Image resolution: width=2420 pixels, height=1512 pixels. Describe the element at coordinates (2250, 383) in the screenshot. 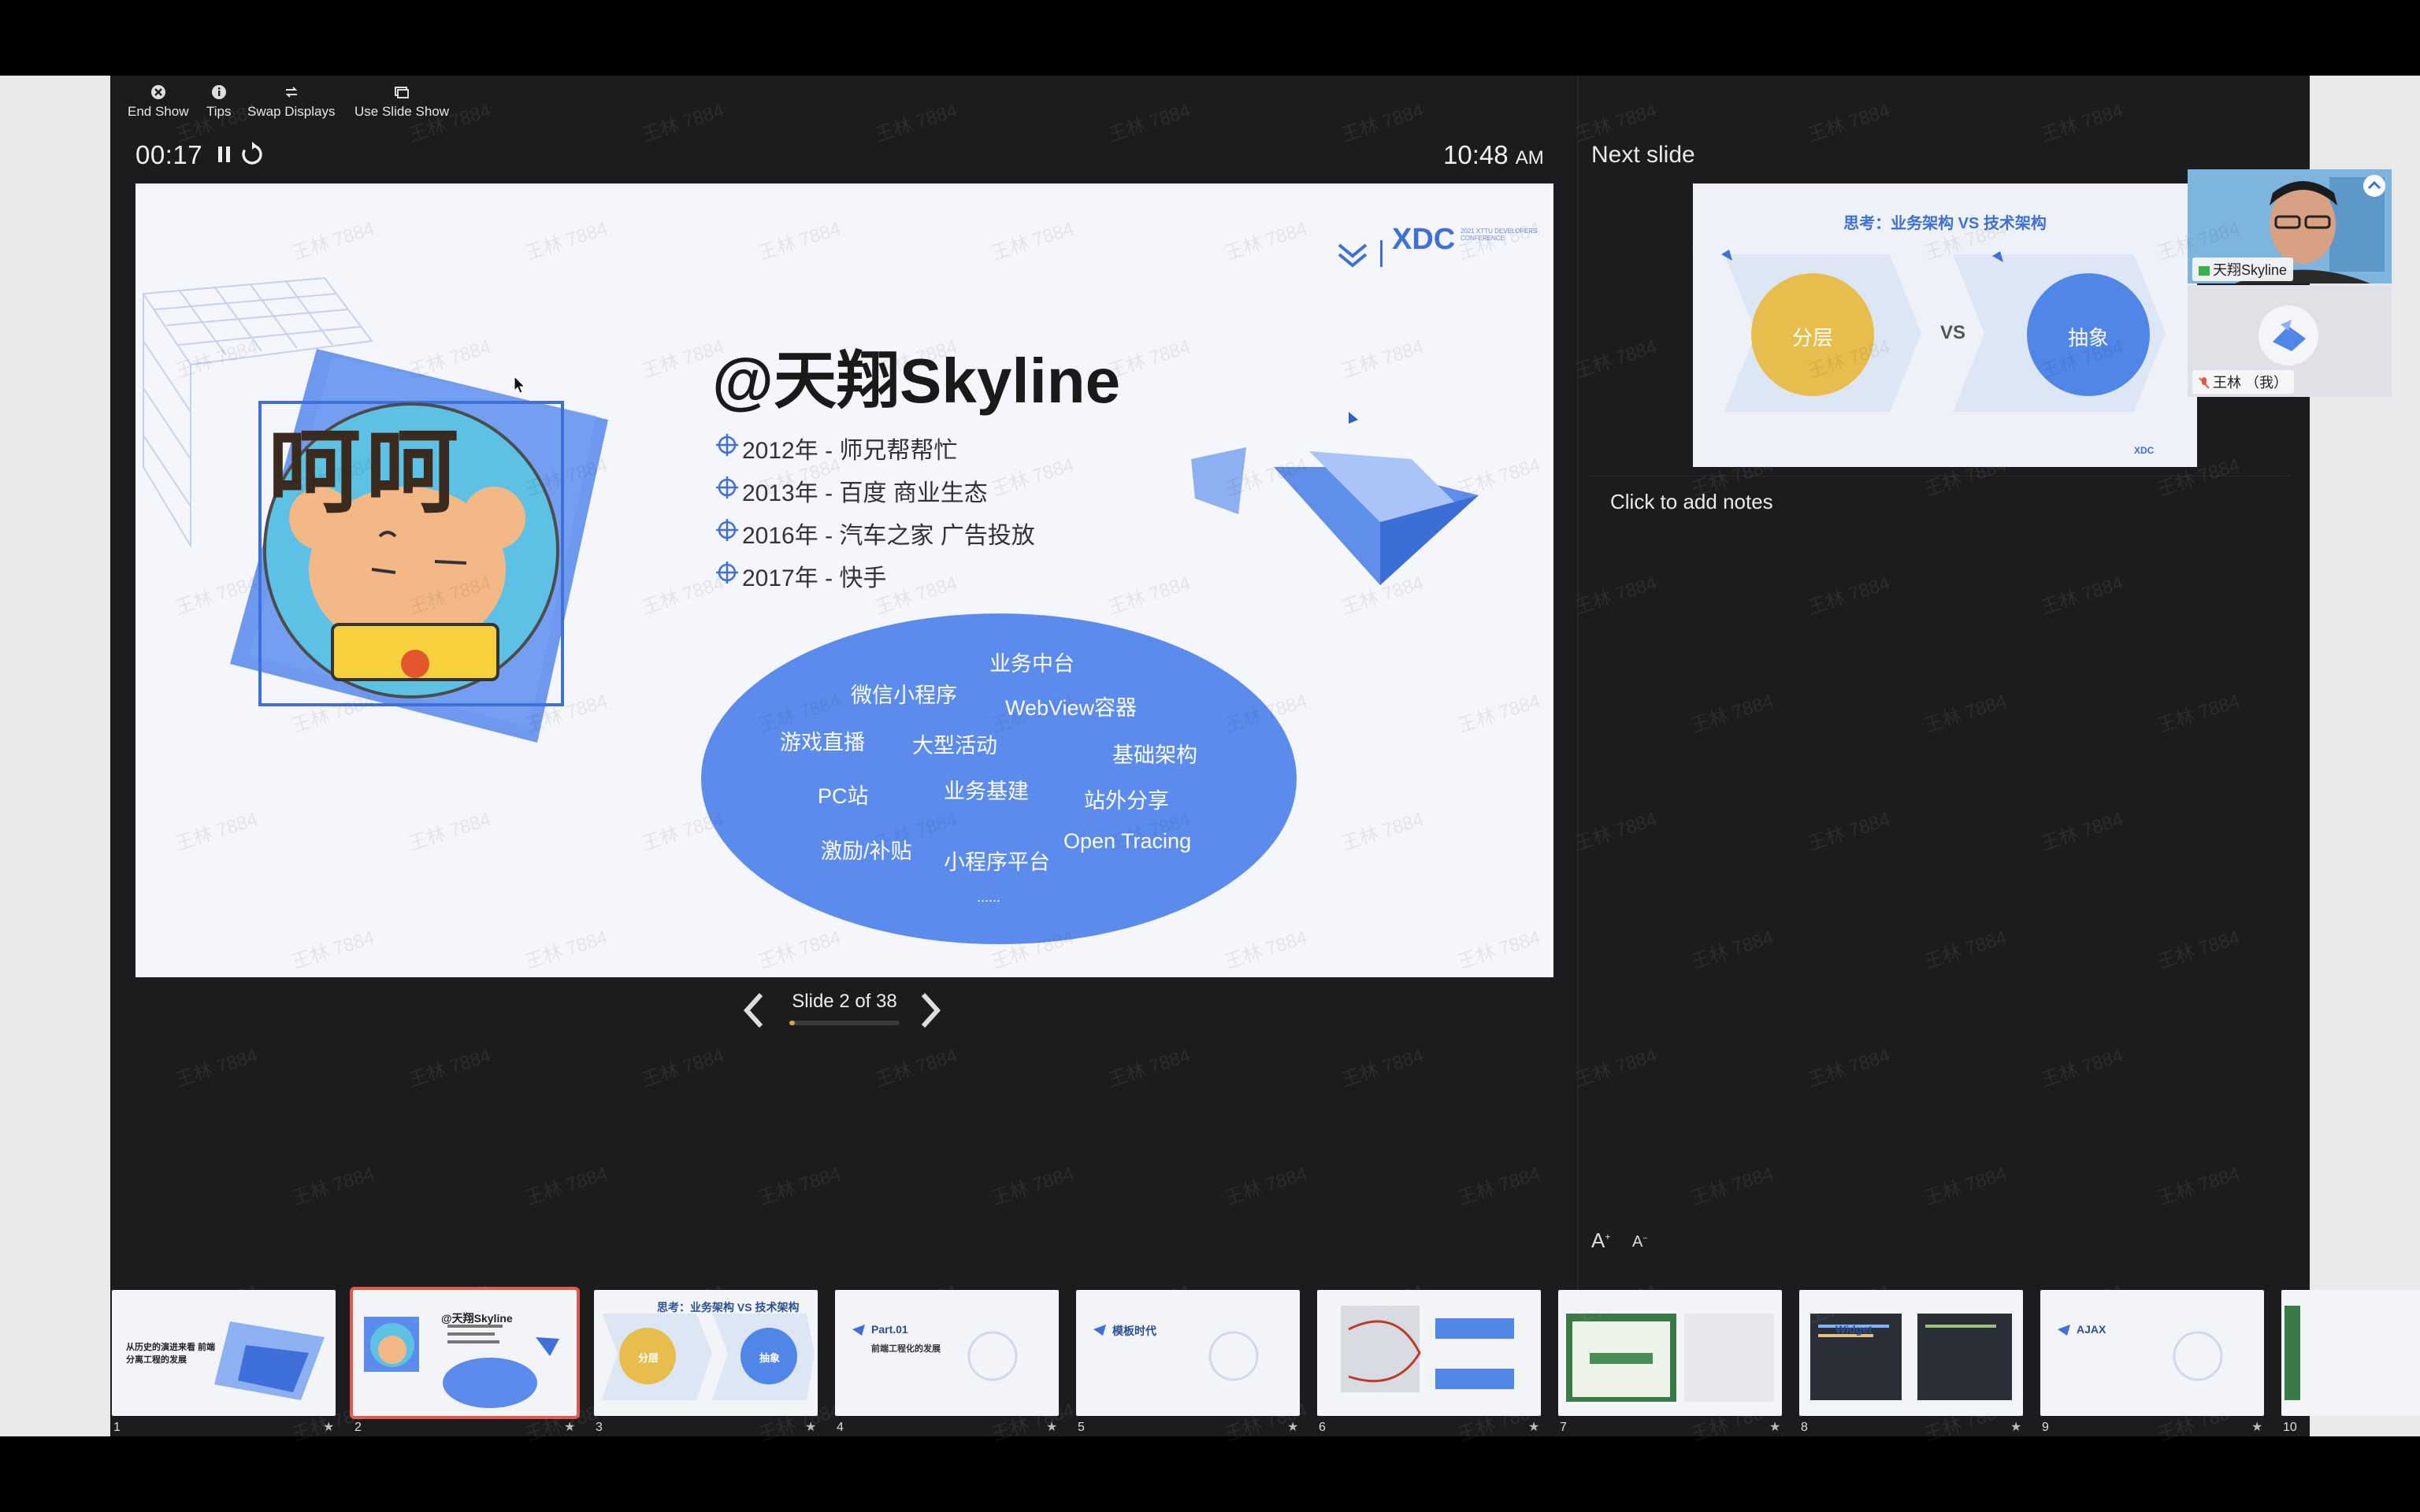

I see `participant-name: 王林 （我）` at that location.